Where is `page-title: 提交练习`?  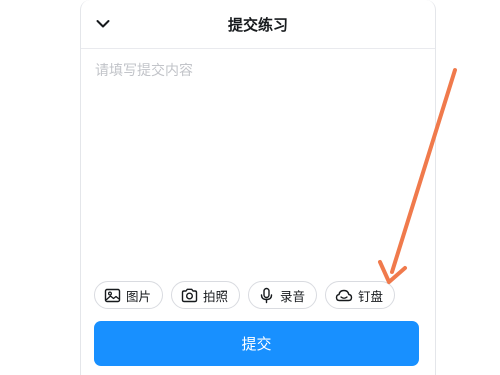 page-title: 提交练习 is located at coordinates (257, 25).